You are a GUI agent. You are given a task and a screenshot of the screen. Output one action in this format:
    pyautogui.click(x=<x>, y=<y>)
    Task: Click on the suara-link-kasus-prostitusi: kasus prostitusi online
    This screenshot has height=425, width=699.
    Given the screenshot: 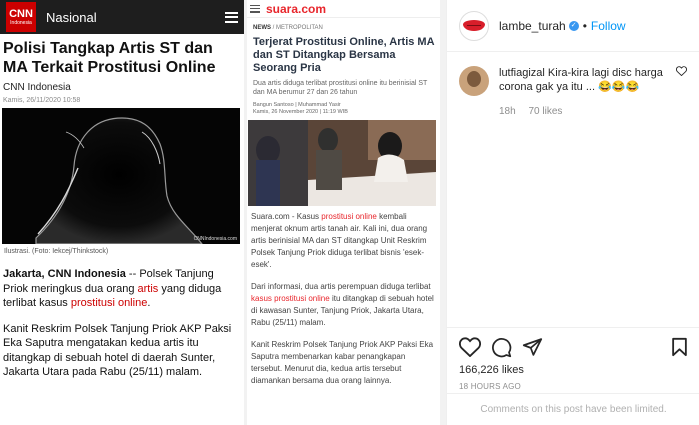 What is the action you would take?
    pyautogui.click(x=290, y=298)
    